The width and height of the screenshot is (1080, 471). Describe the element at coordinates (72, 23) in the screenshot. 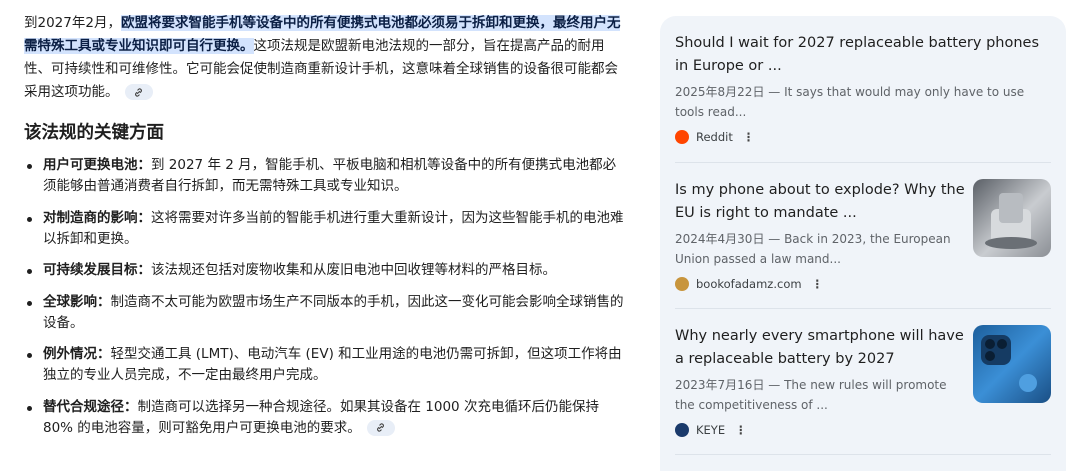

I see `intro-prefix: 到2027年2月，` at that location.